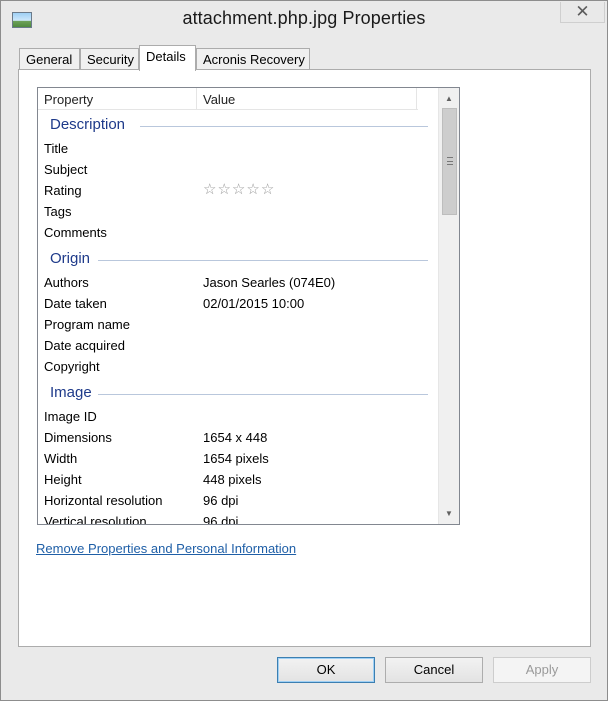 The height and width of the screenshot is (701, 608). I want to click on group-header-description: Description, so click(239, 126).